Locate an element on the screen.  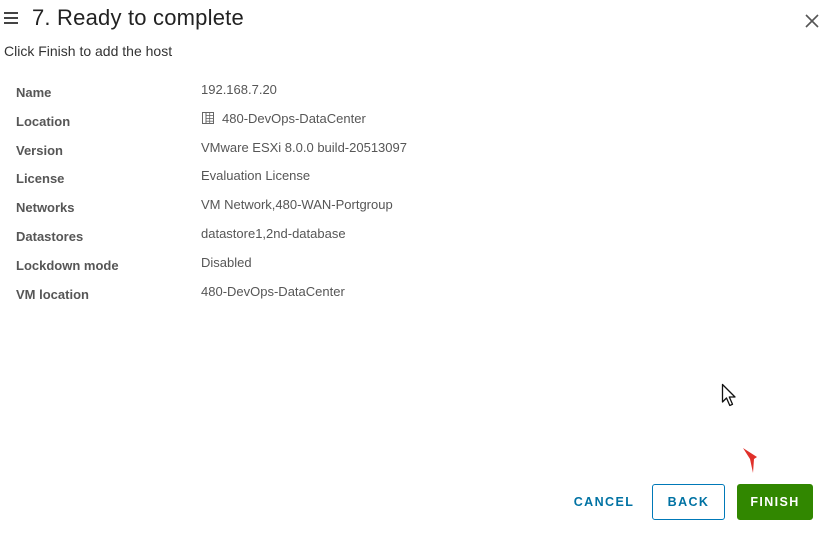
property-label: Version is located at coordinates (39, 150).